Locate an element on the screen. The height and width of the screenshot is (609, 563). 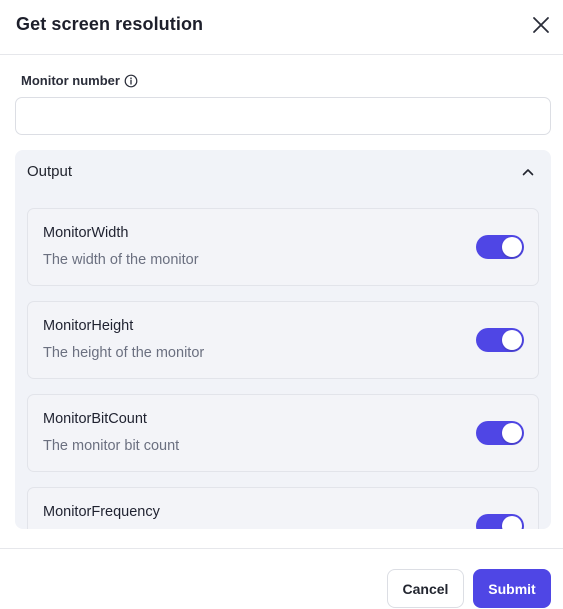
info-icon is located at coordinates (131, 81).